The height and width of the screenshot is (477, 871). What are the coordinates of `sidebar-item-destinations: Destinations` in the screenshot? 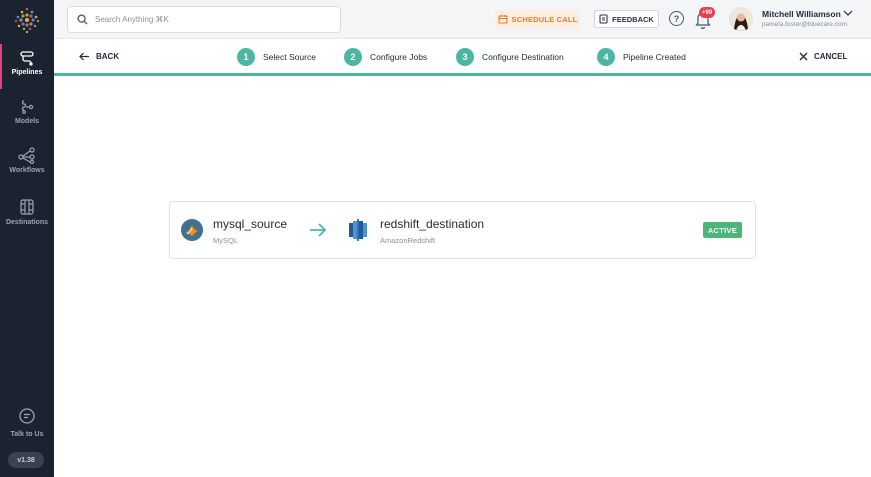 It's located at (27, 212).